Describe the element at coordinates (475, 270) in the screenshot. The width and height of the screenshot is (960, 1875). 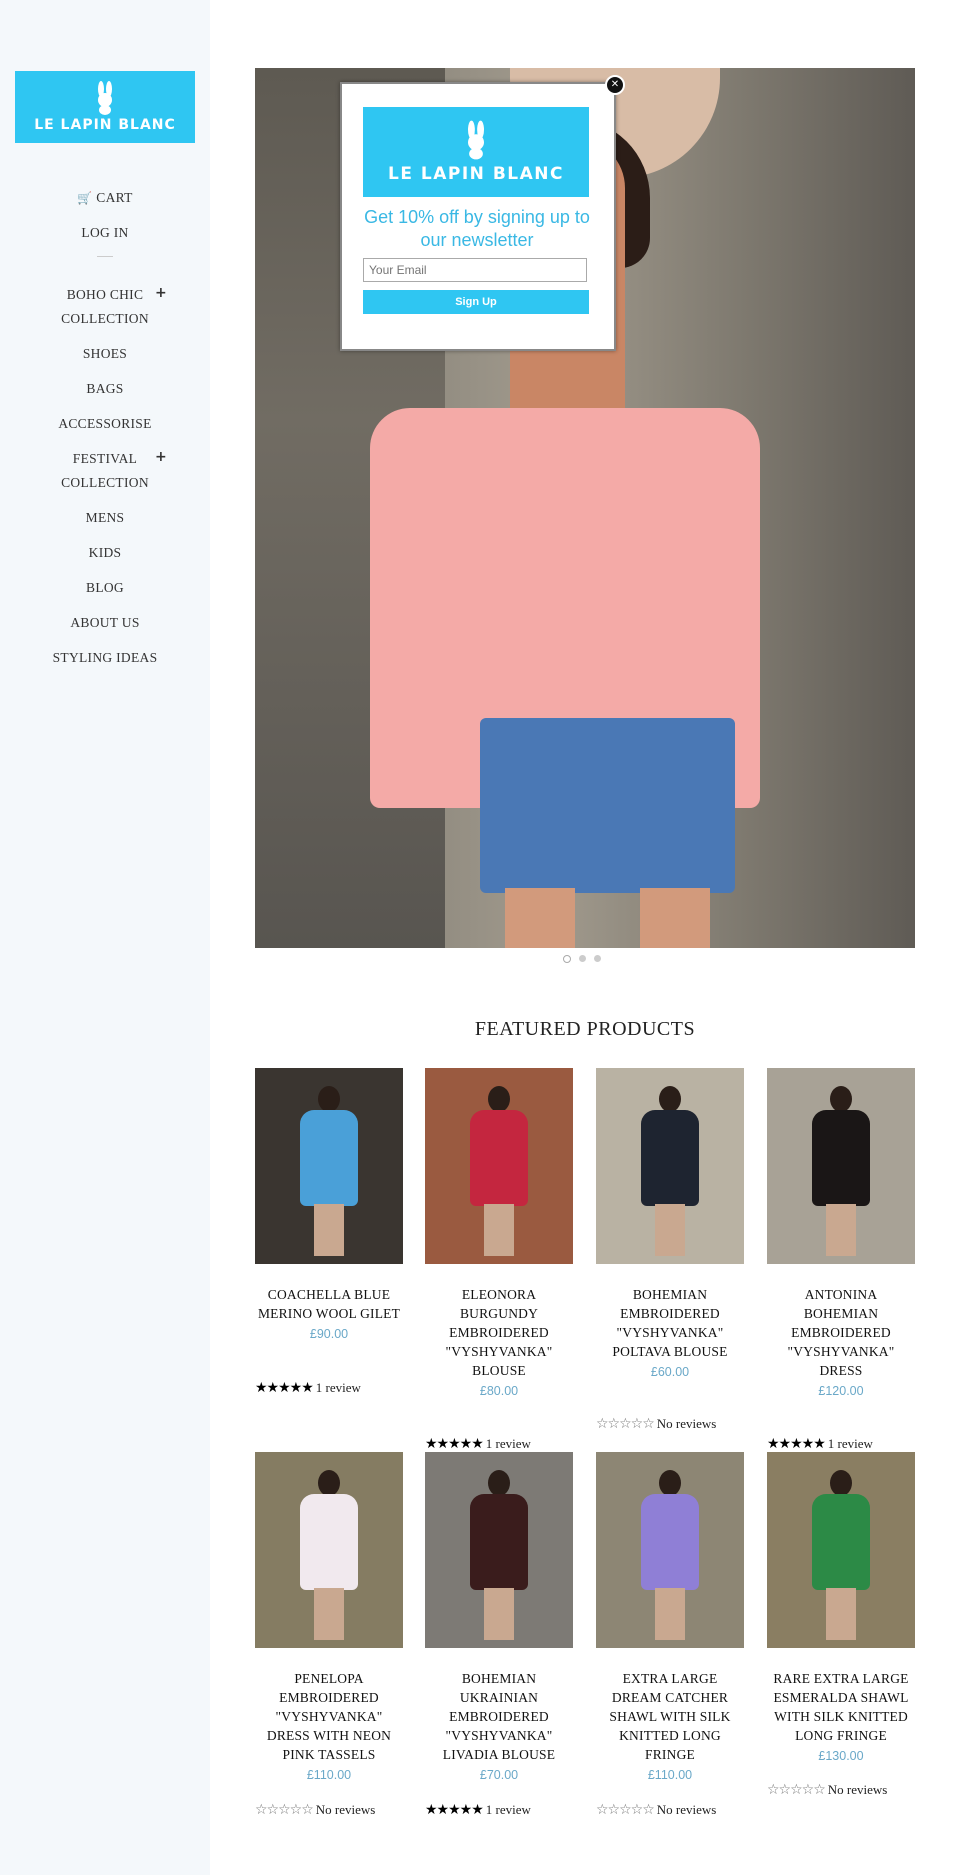
I see `email-field` at that location.